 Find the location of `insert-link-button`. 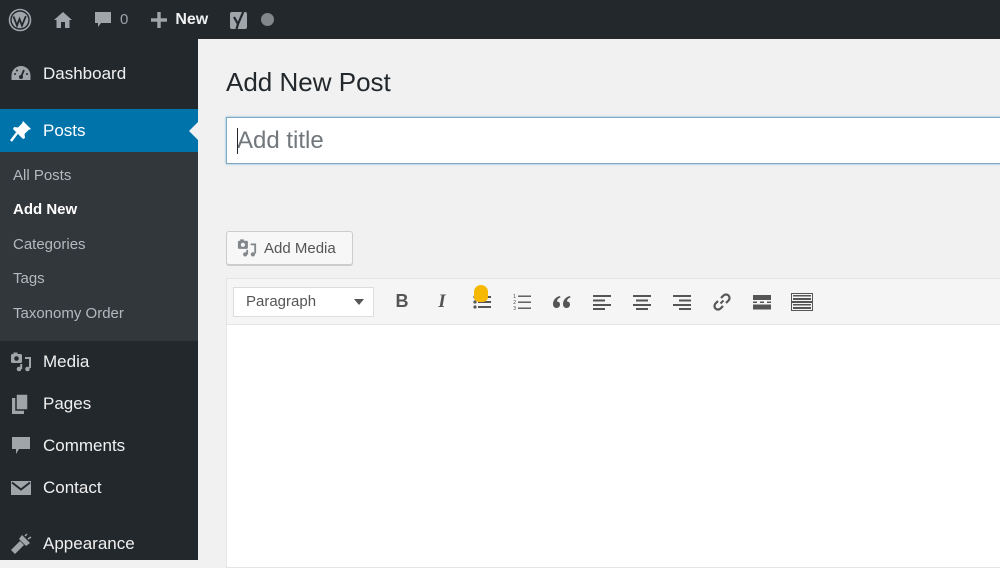

insert-link-button is located at coordinates (722, 302).